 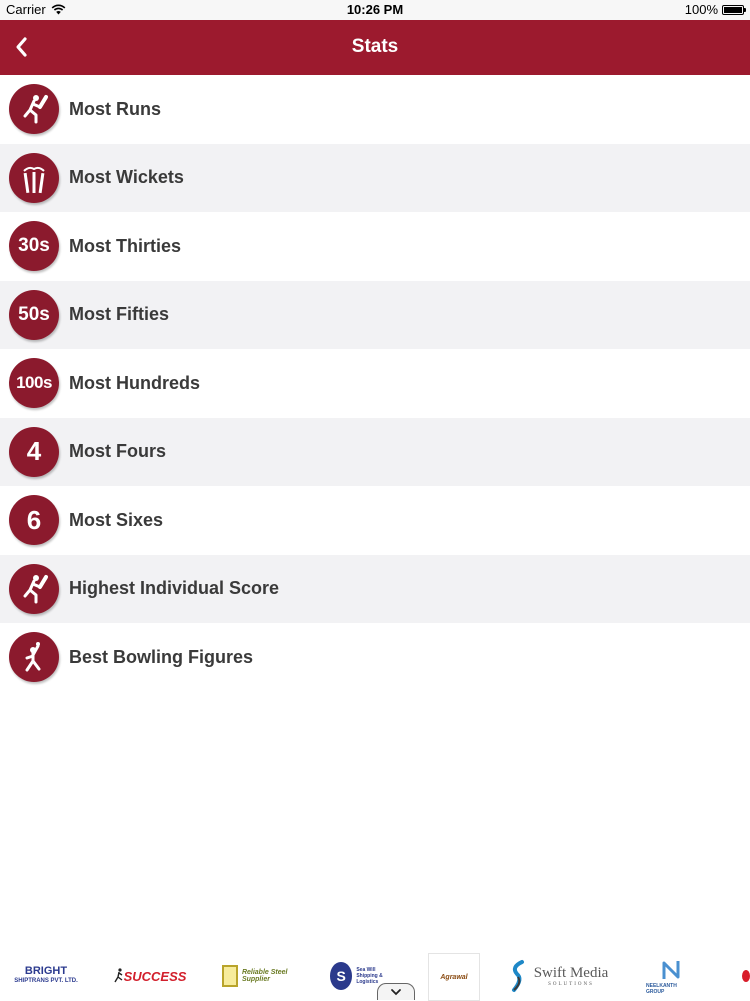 I want to click on stats-item-label: Most Runs, so click(x=115, y=108).